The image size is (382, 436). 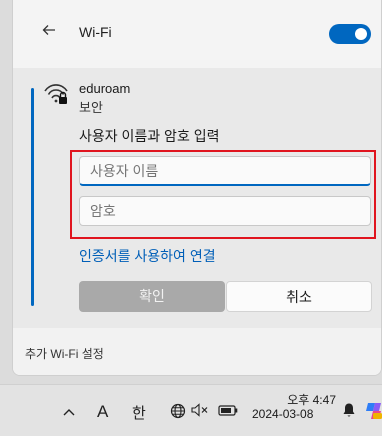 What do you see at coordinates (32, 197) in the screenshot?
I see `selection-accent-bar` at bounding box center [32, 197].